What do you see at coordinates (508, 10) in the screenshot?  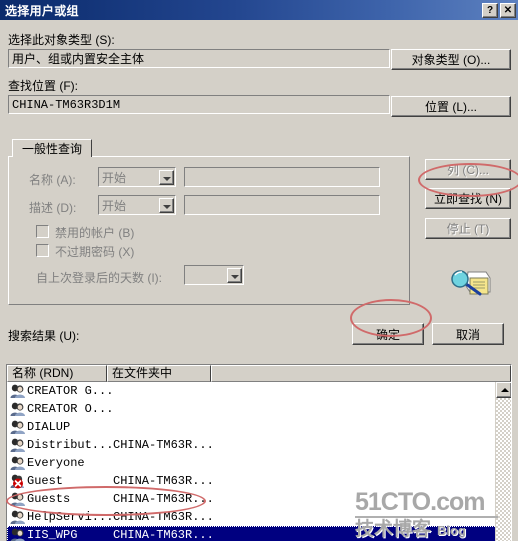 I see `close-icon: ✕` at bounding box center [508, 10].